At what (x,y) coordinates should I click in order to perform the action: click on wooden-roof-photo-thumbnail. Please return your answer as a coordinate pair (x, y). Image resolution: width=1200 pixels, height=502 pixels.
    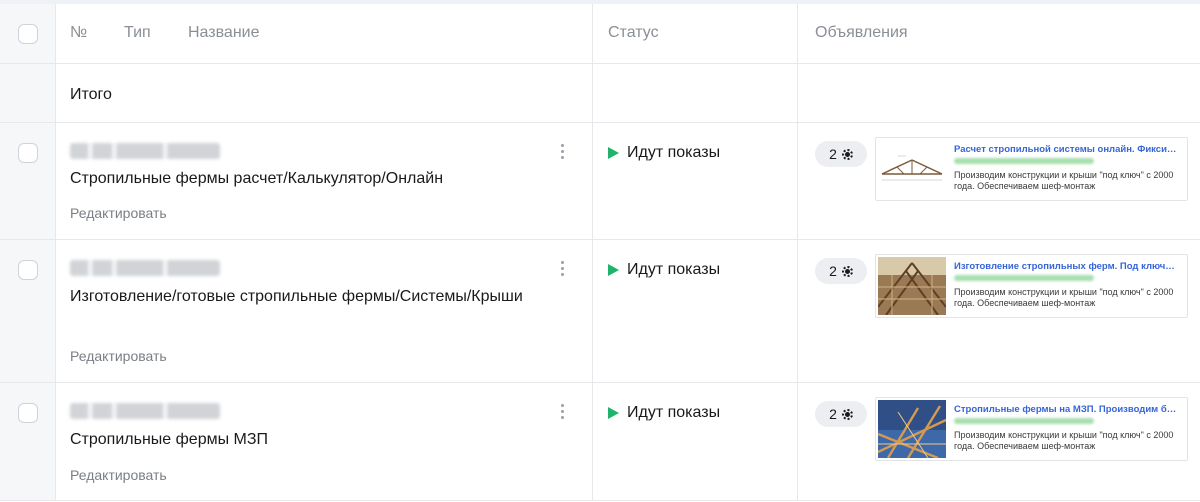
    Looking at the image, I should click on (912, 286).